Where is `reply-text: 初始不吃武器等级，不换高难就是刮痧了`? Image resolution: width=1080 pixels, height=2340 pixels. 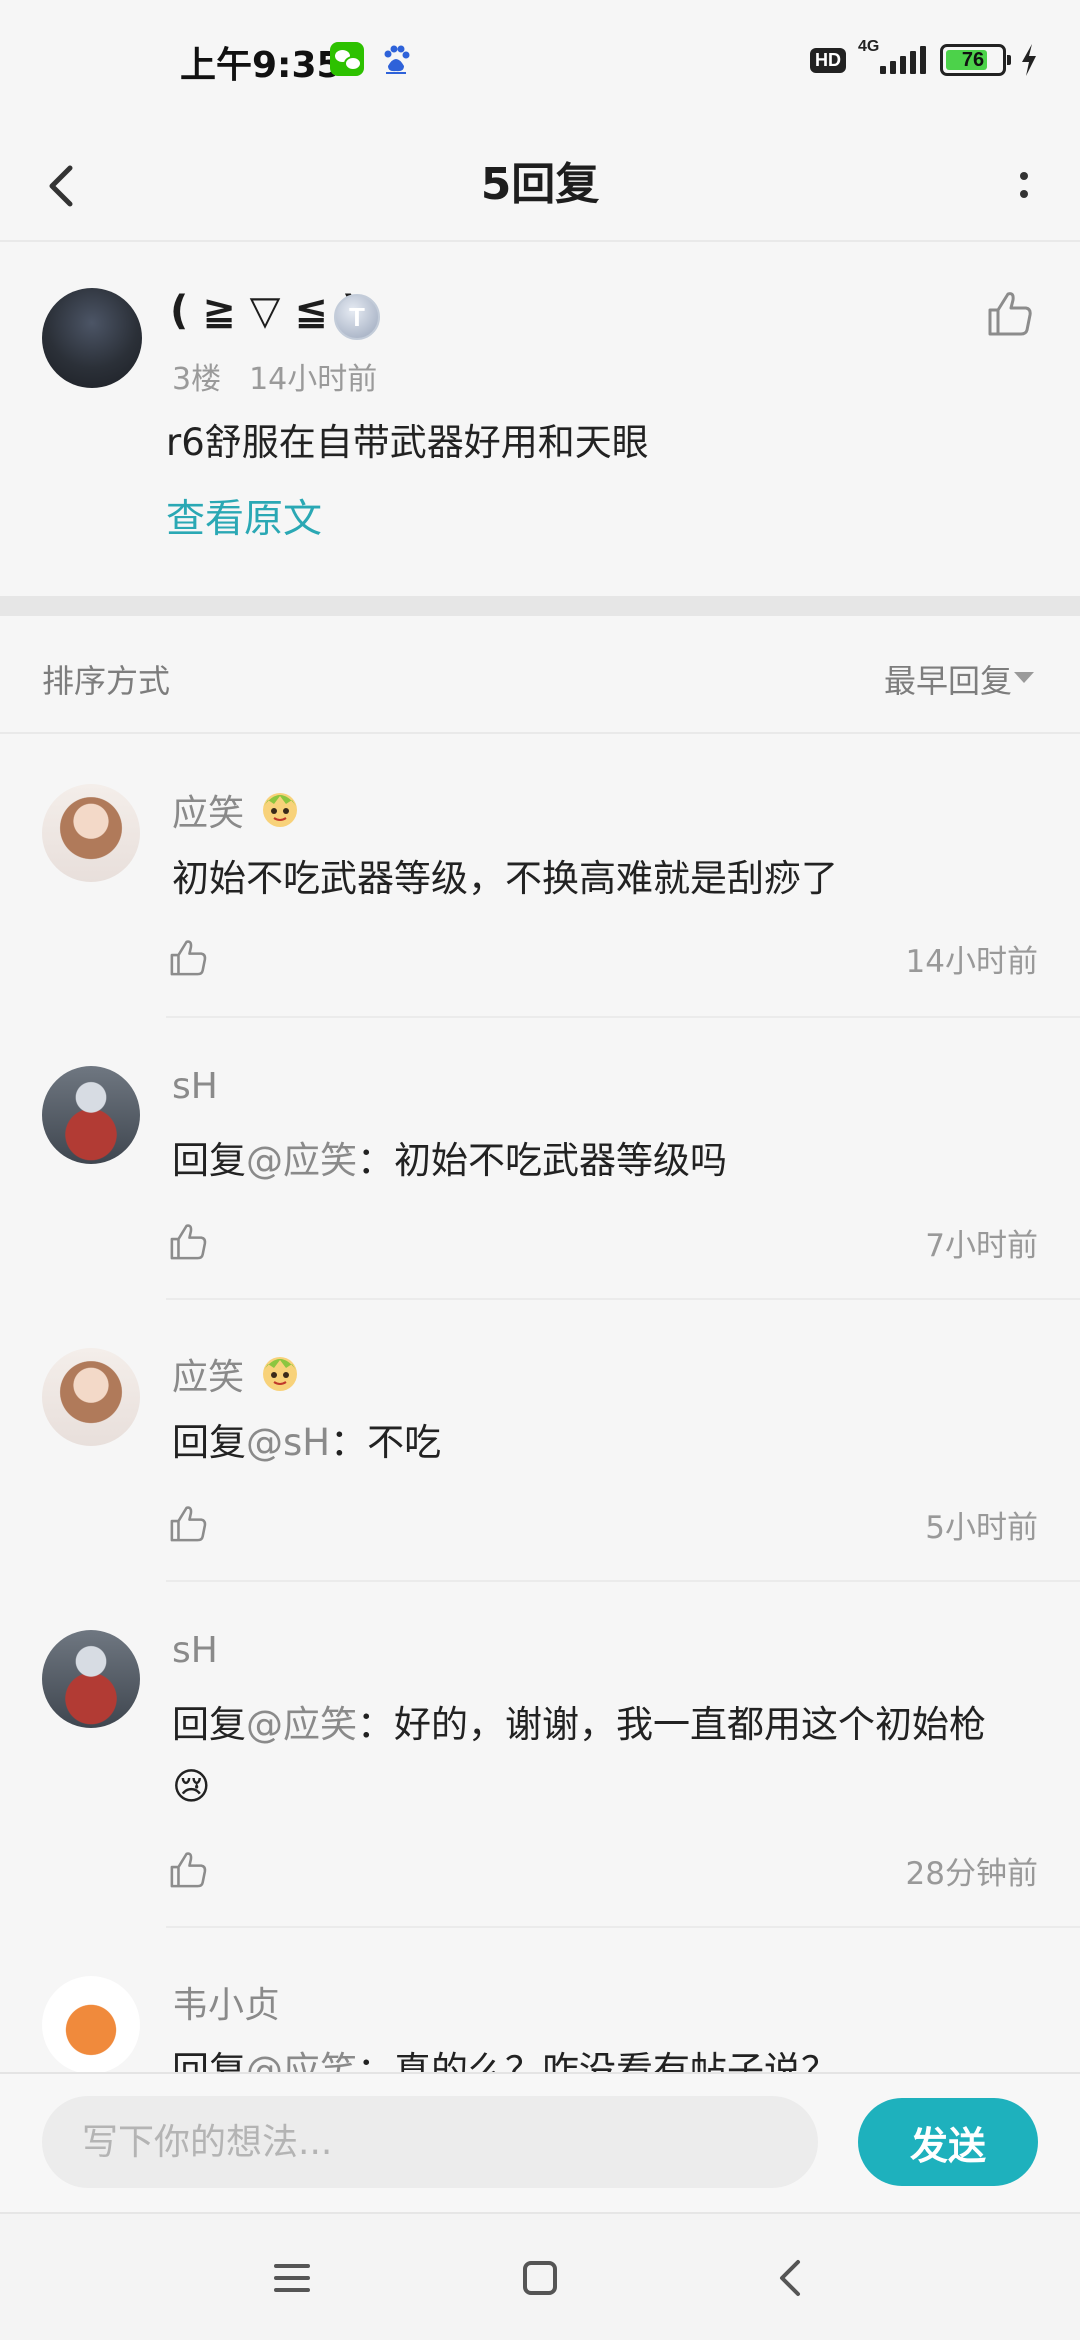 reply-text: 初始不吃武器等级，不换高难就是刮痧了 is located at coordinates (607, 879).